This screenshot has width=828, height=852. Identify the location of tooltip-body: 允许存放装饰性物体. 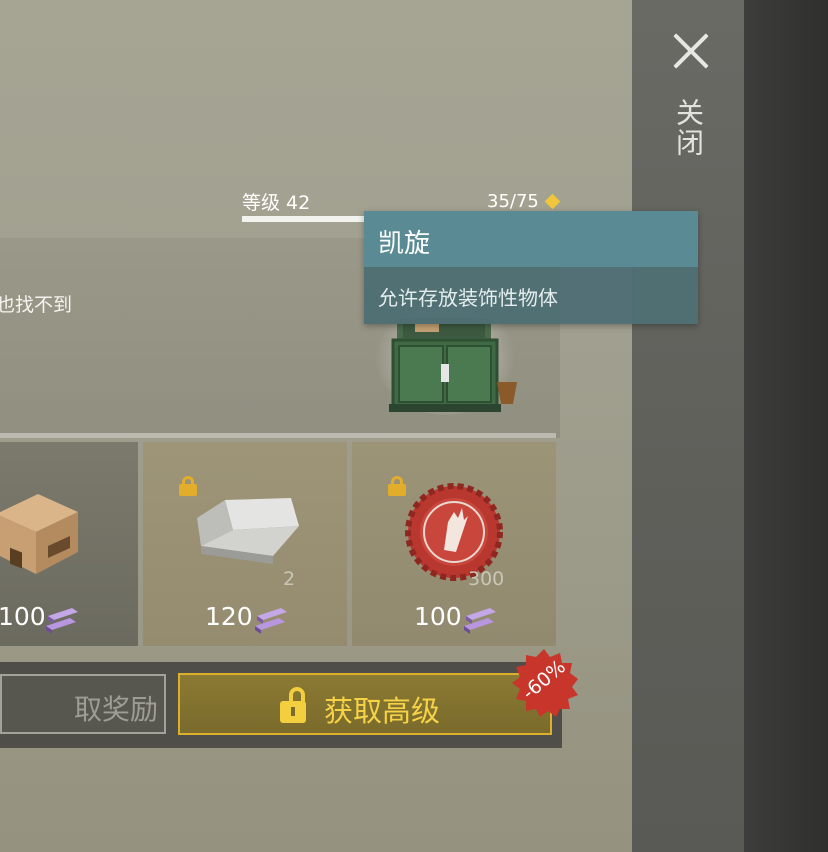
(531, 295).